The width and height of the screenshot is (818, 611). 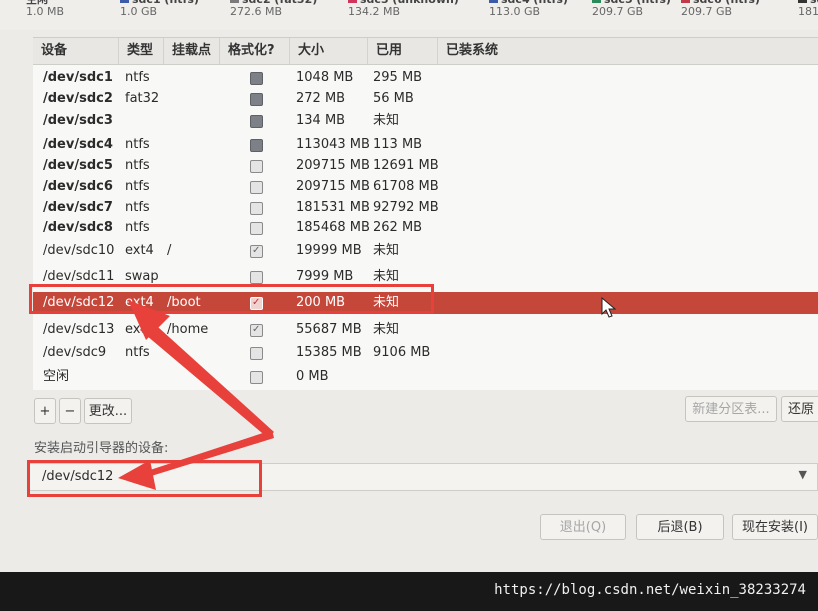 I want to click on annotation-arrows, so click(x=196, y=395).